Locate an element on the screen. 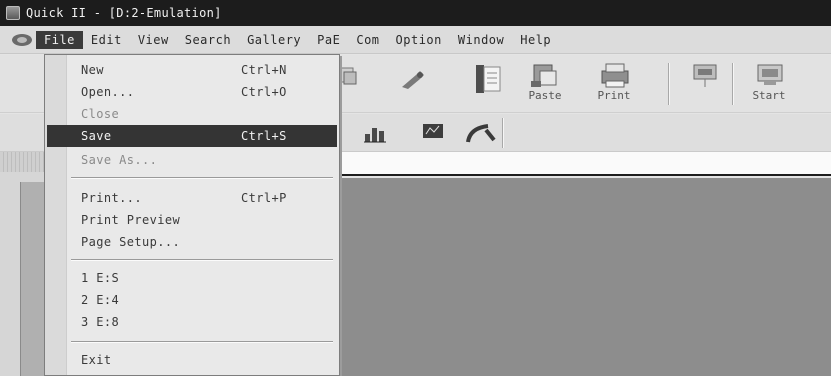  wrench-icon is located at coordinates (413, 80).